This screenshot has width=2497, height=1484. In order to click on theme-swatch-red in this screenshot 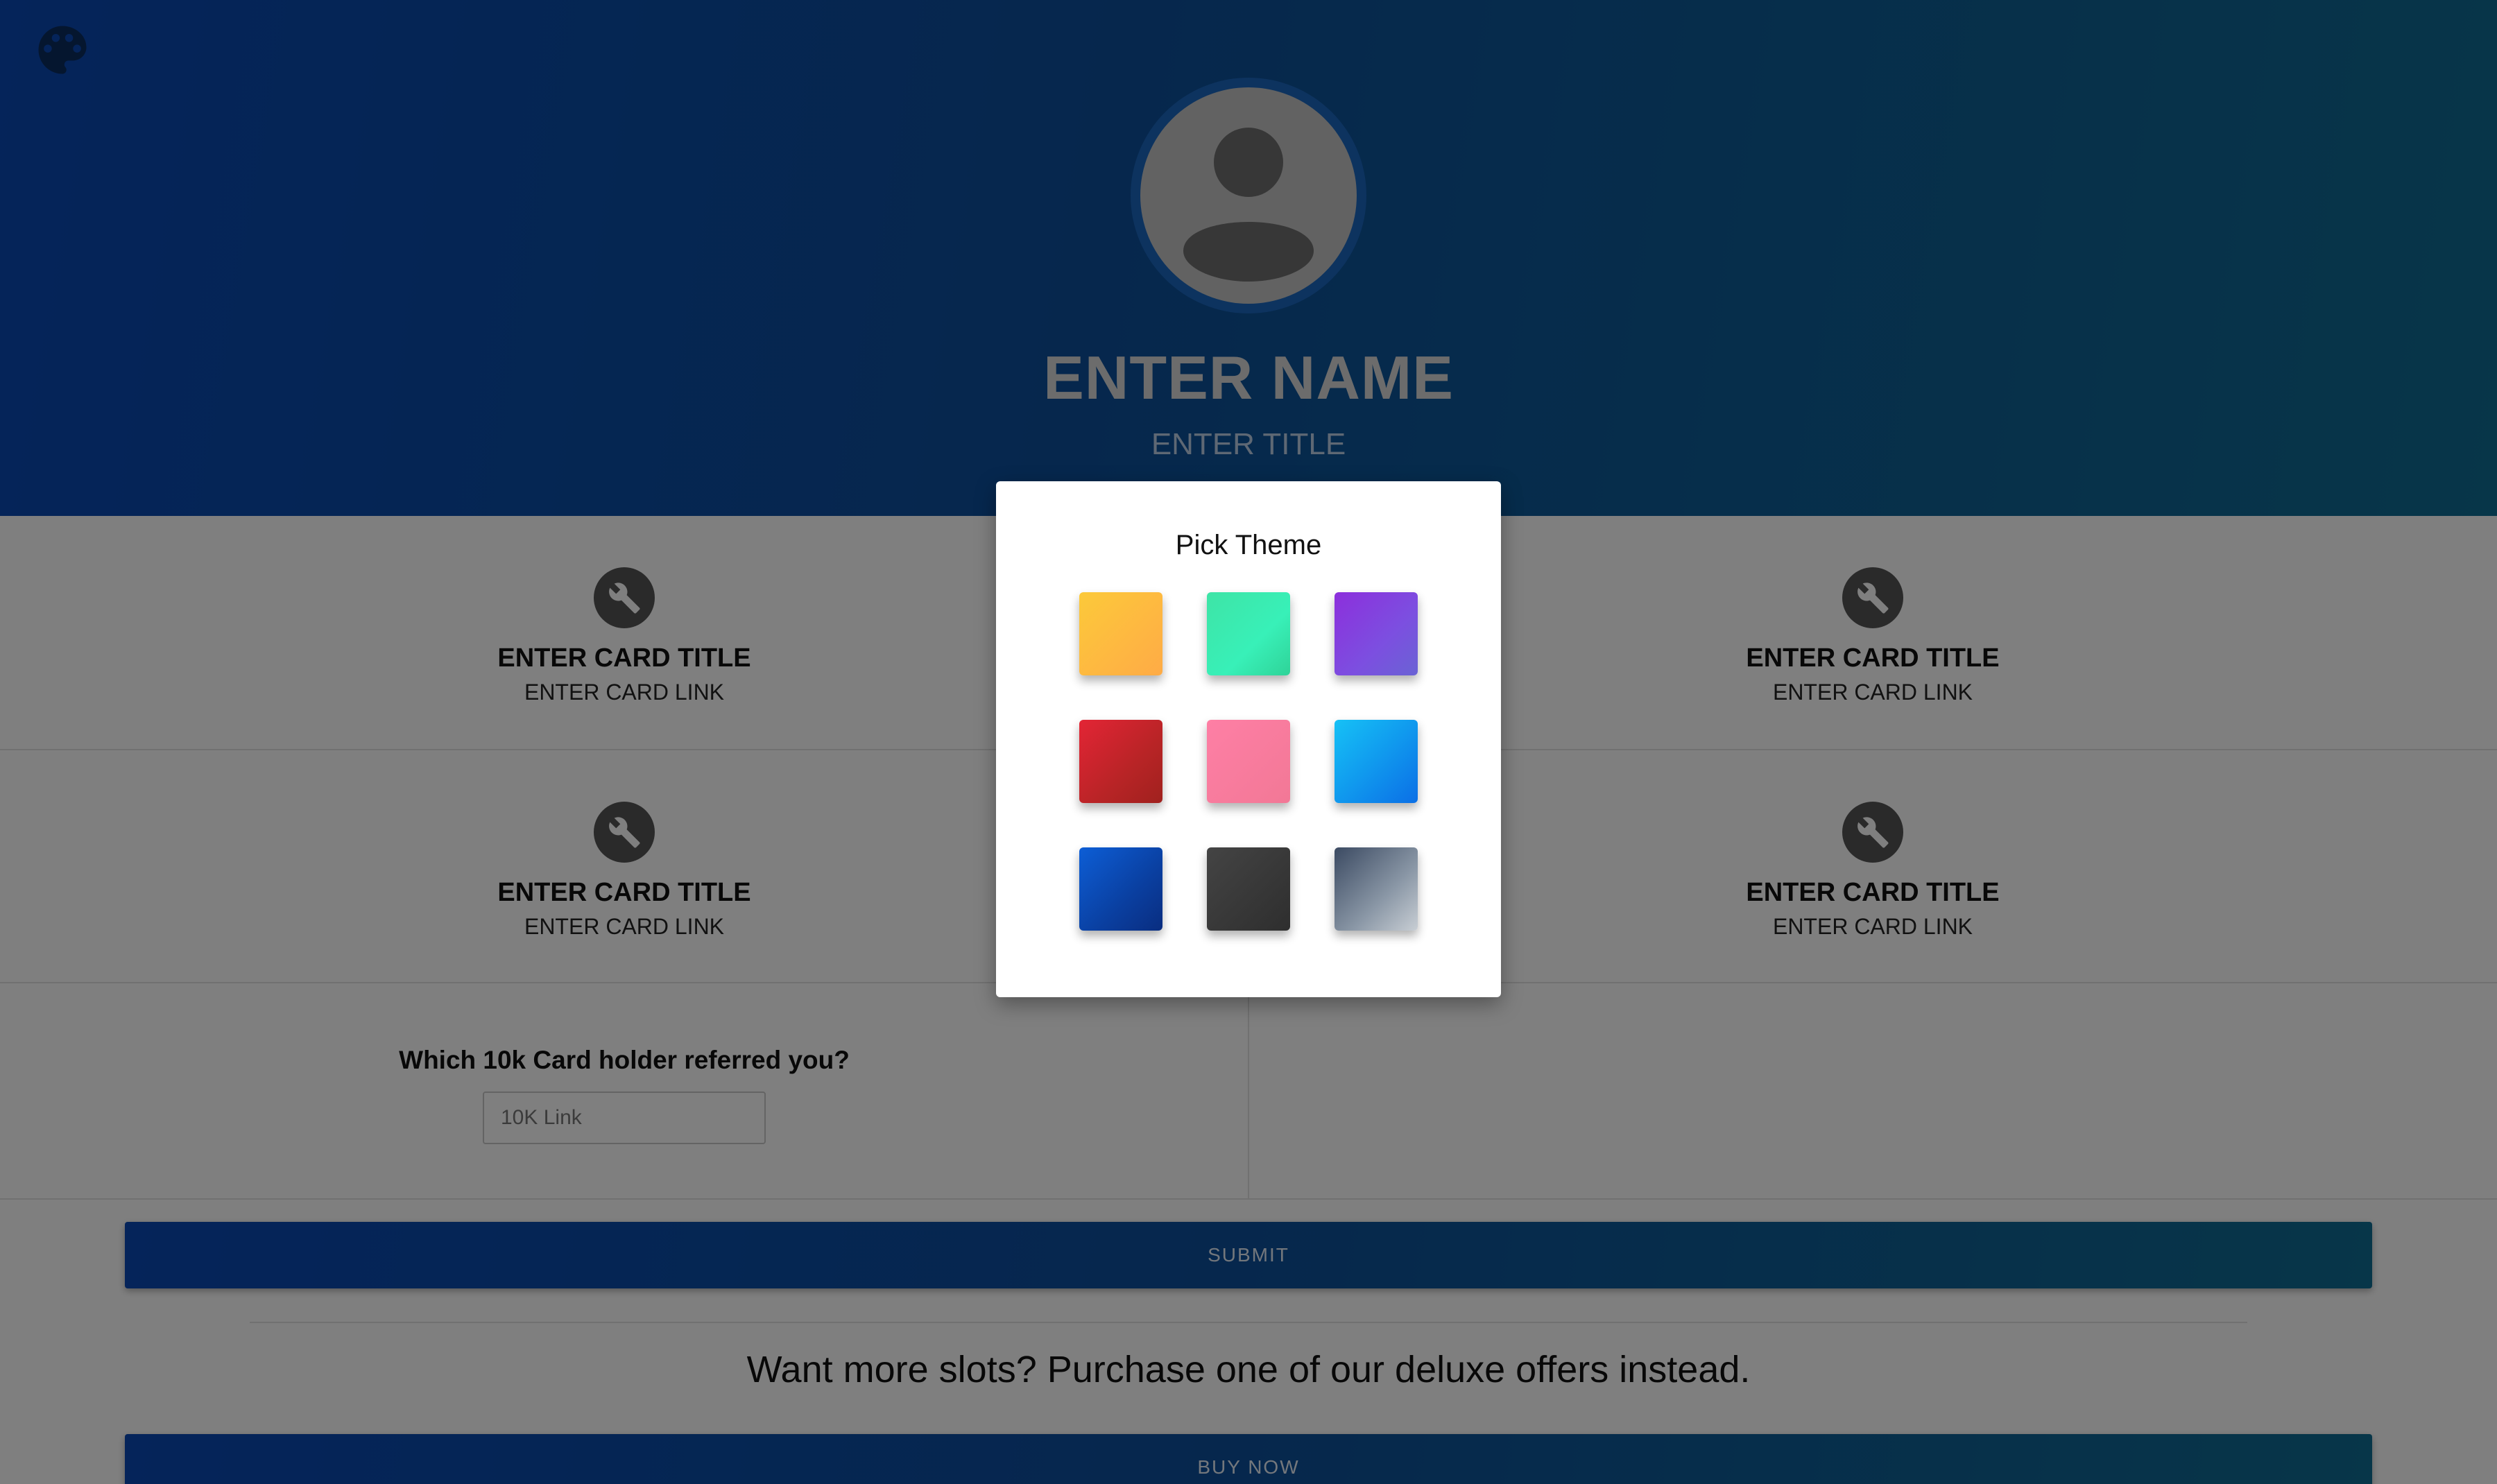, I will do `click(1120, 761)`.